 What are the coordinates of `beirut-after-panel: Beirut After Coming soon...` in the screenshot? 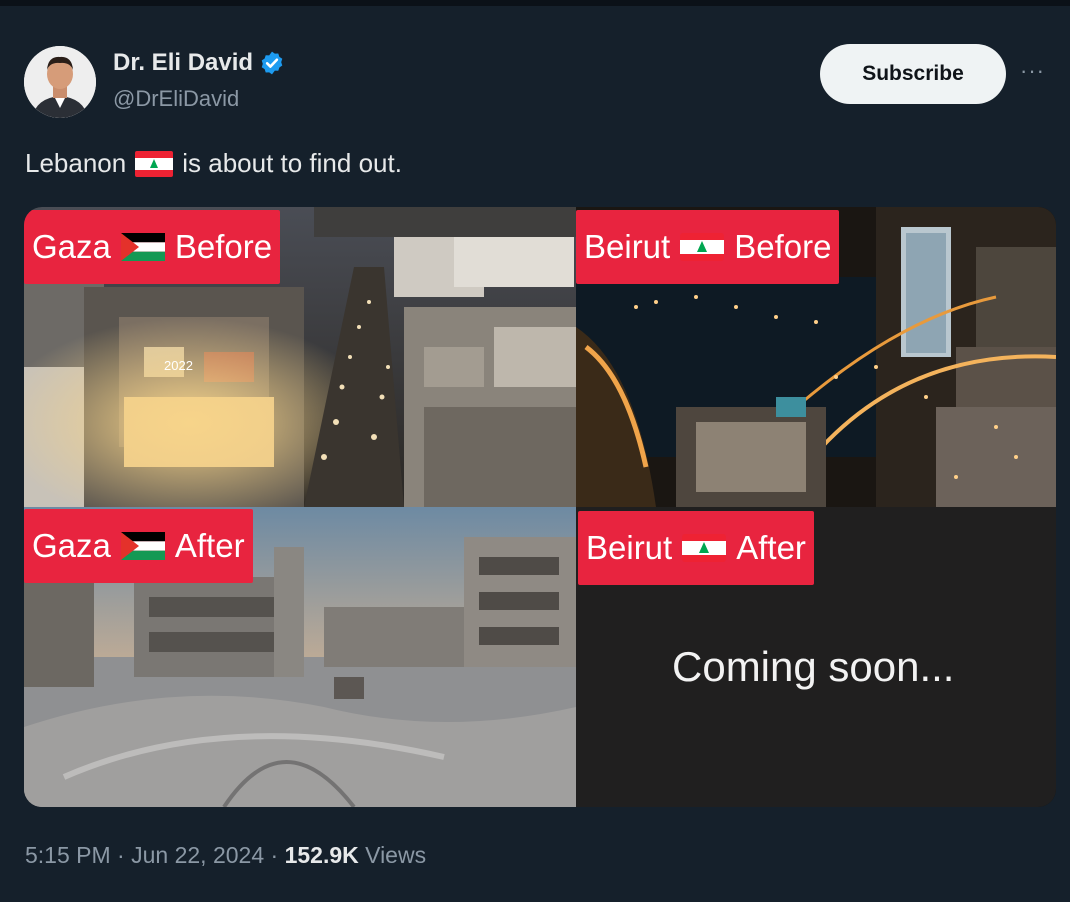 It's located at (816, 657).